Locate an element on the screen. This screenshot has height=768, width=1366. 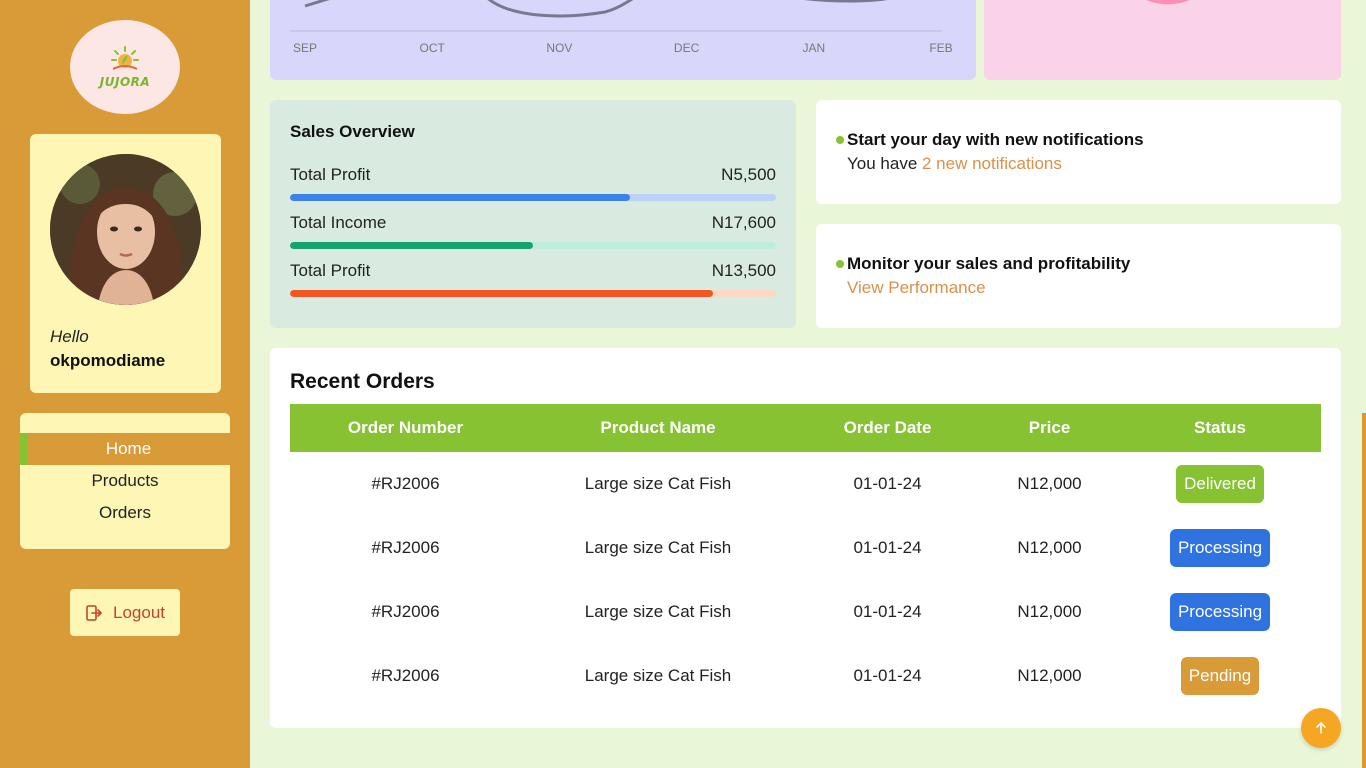
column-header: Price is located at coordinates (1049, 428).